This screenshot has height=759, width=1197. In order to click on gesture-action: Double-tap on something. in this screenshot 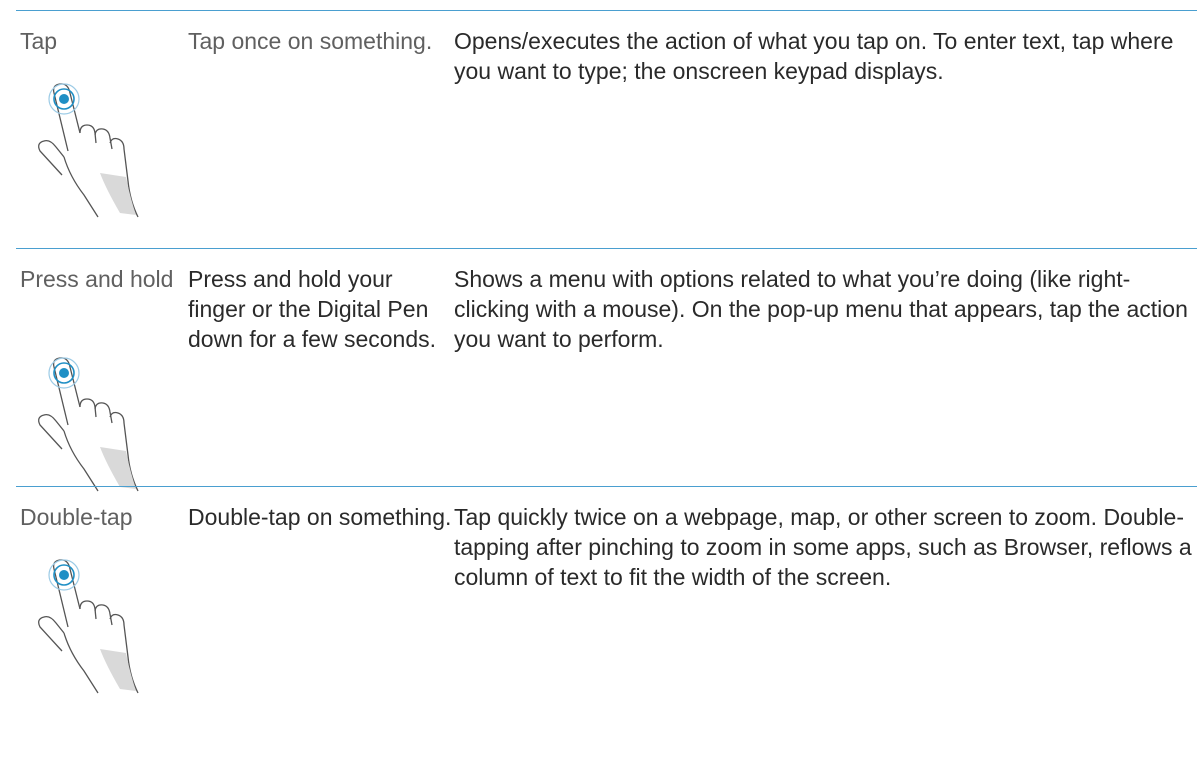, I will do `click(320, 517)`.